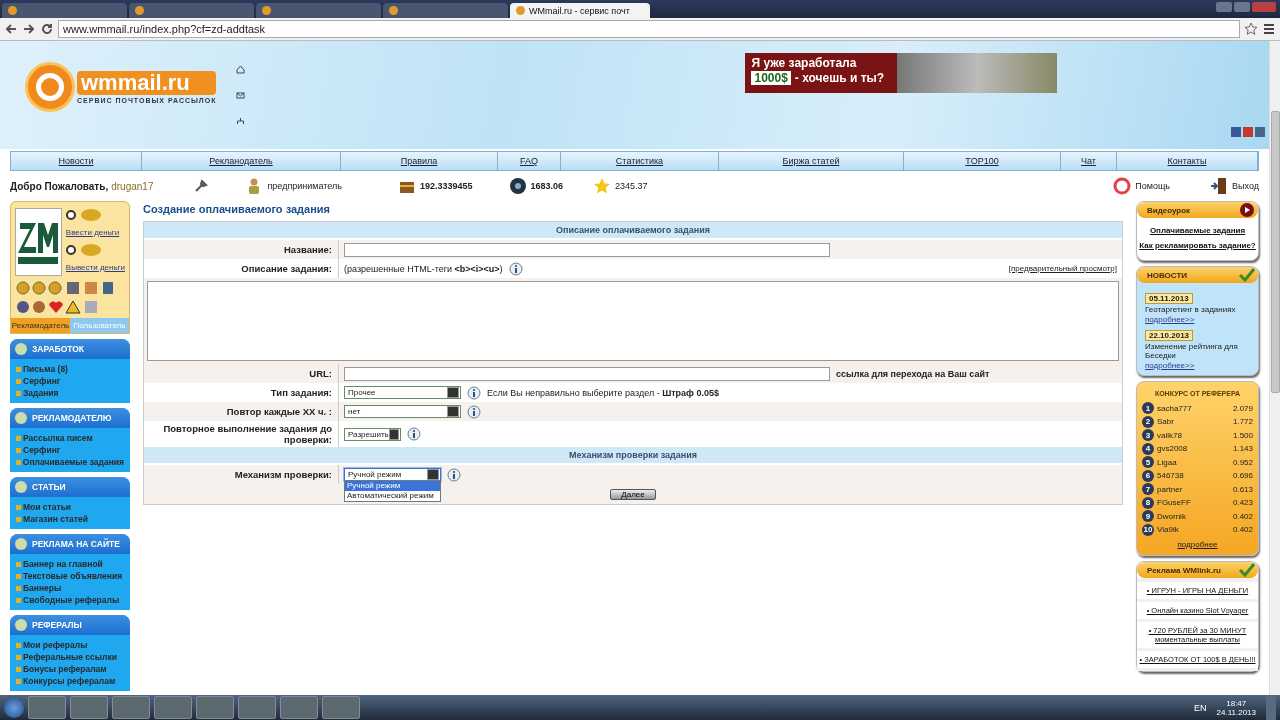  Describe the element at coordinates (1236, 707) in the screenshot. I see `clock: 18:47 24.11.2013` at that location.